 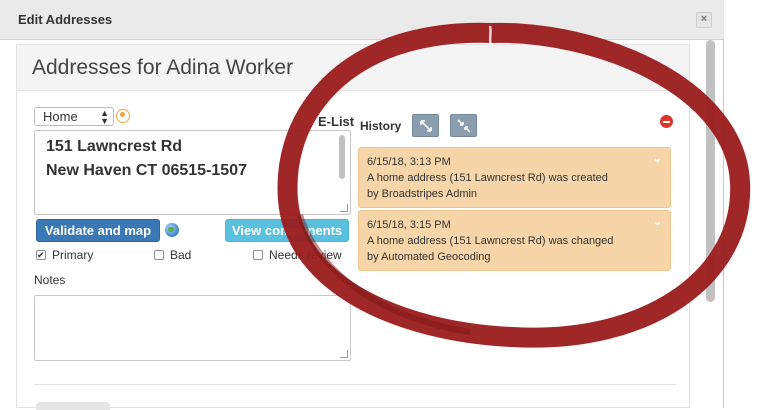 I want to click on address-line-1: 151 Lawncrest Rd, so click(x=114, y=146).